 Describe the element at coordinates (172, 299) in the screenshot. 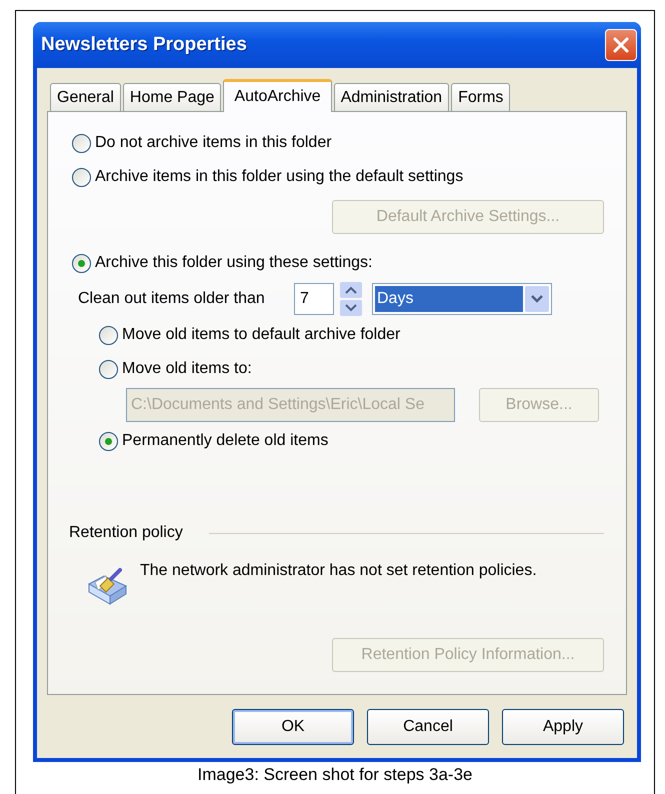

I see `clean-out-label: Clean out items older than` at that location.